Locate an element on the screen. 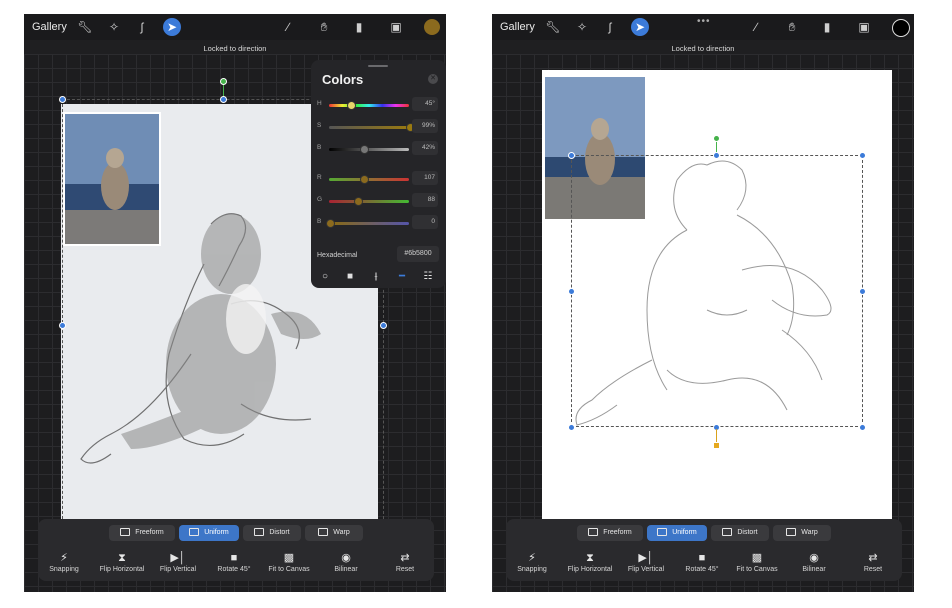 The width and height of the screenshot is (952, 608). pivot-handle is located at coordinates (716, 445).